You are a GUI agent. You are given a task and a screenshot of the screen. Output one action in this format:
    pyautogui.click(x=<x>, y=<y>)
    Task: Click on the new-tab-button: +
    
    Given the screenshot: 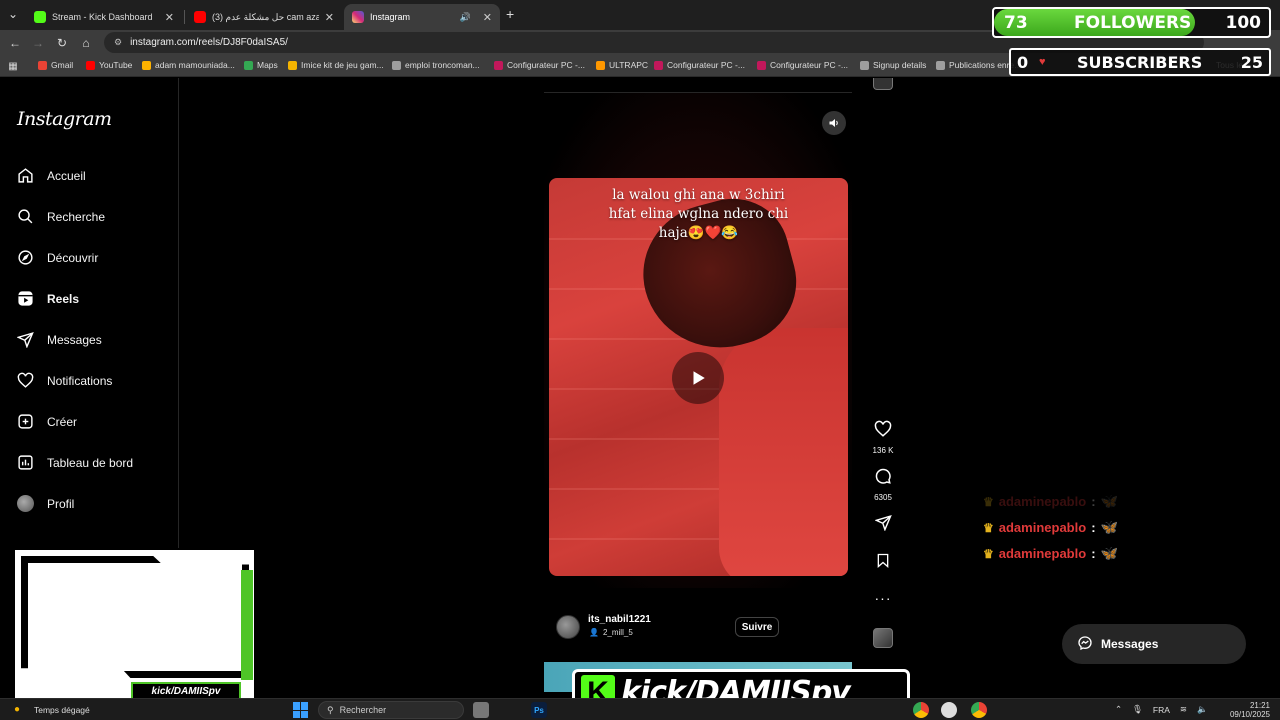 What is the action you would take?
    pyautogui.click(x=510, y=14)
    